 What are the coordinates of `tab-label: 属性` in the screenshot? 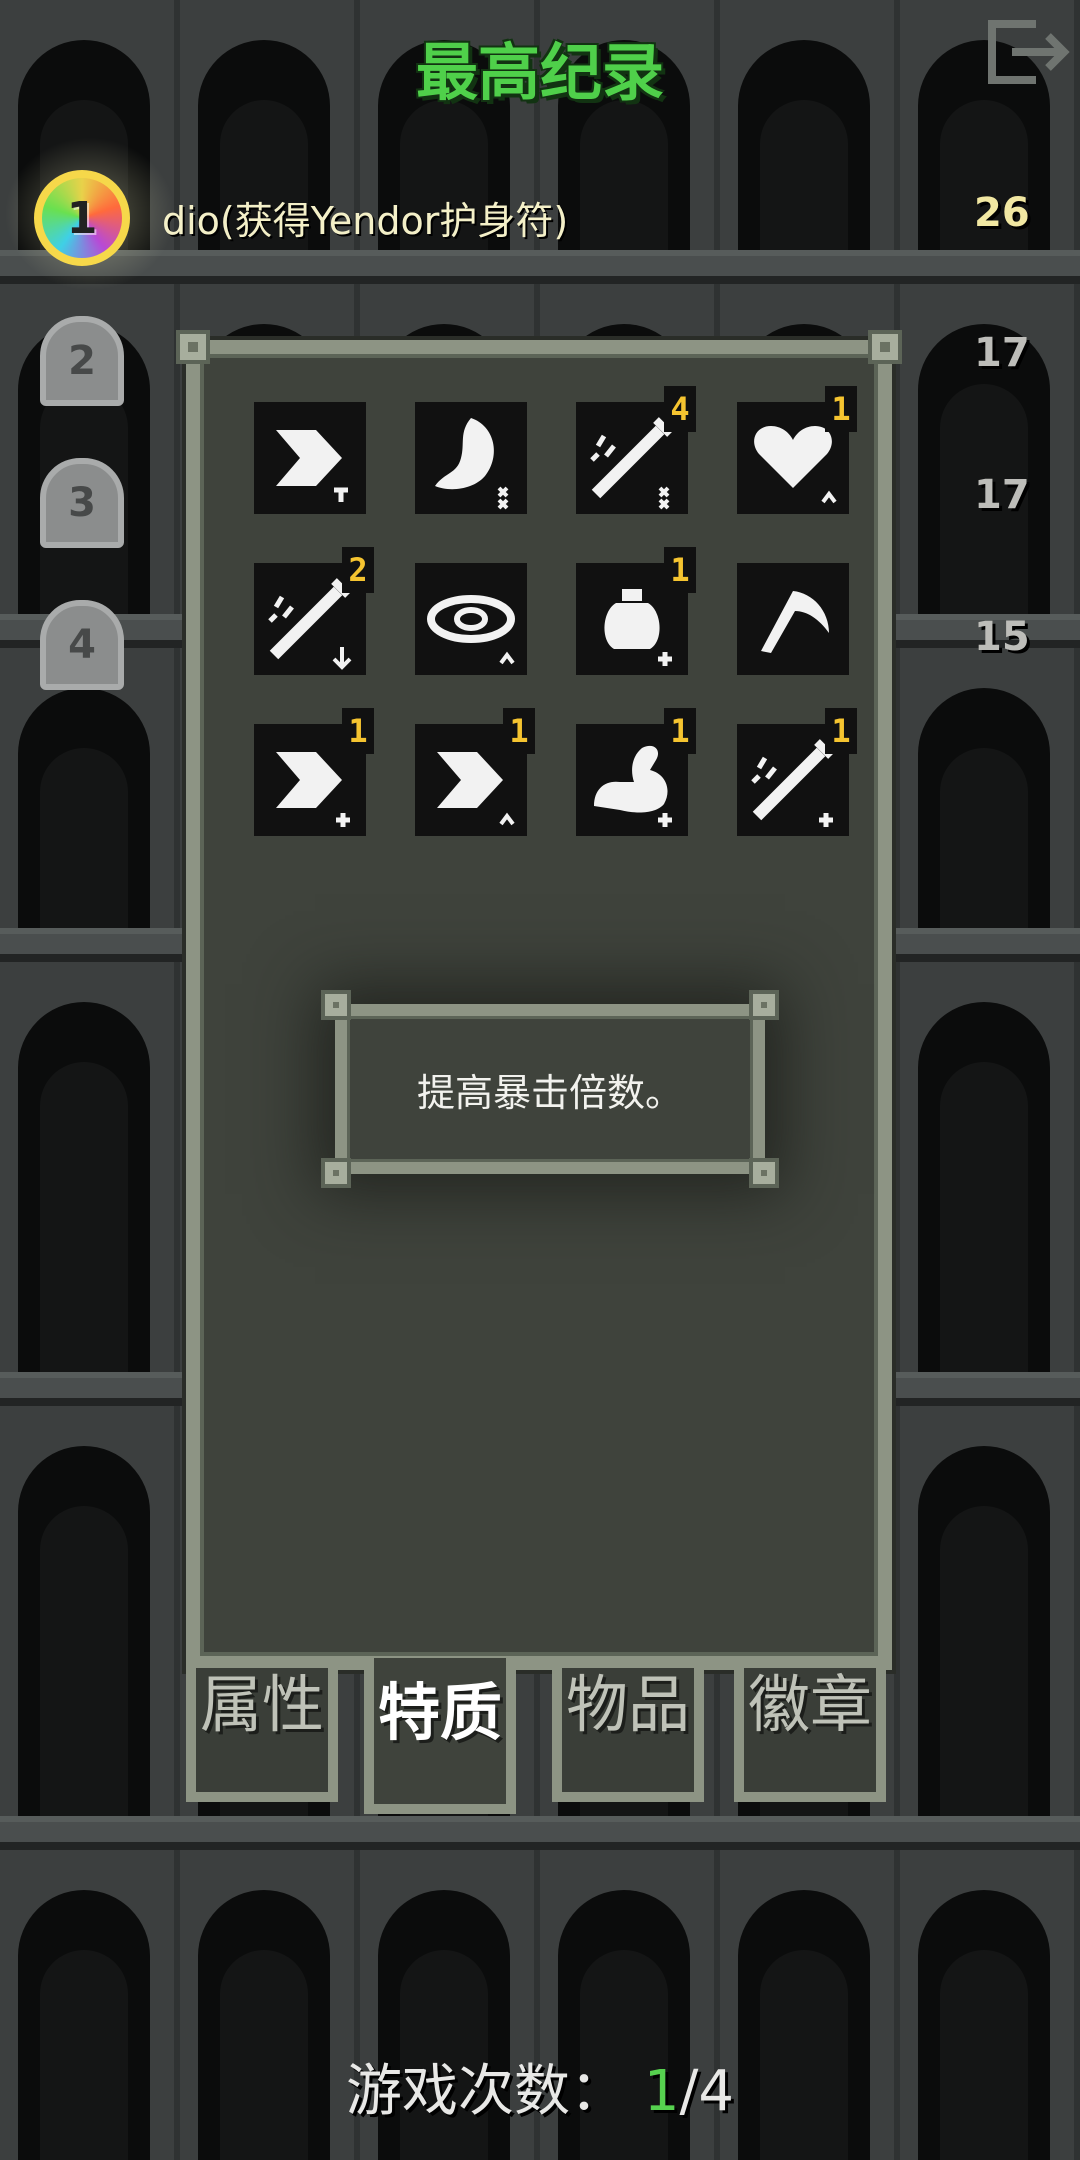 It's located at (261, 1704).